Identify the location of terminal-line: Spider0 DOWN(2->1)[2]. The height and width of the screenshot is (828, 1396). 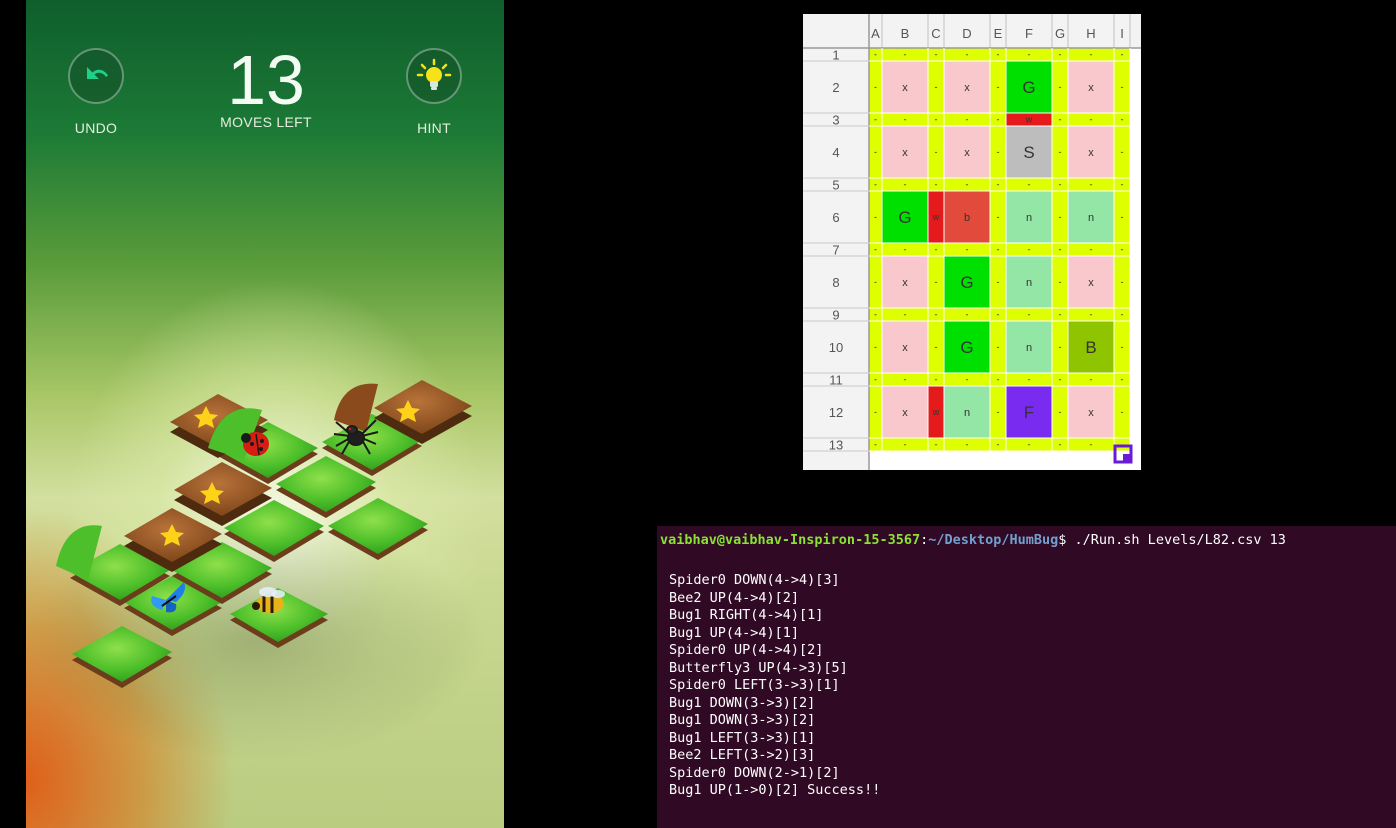
(754, 772).